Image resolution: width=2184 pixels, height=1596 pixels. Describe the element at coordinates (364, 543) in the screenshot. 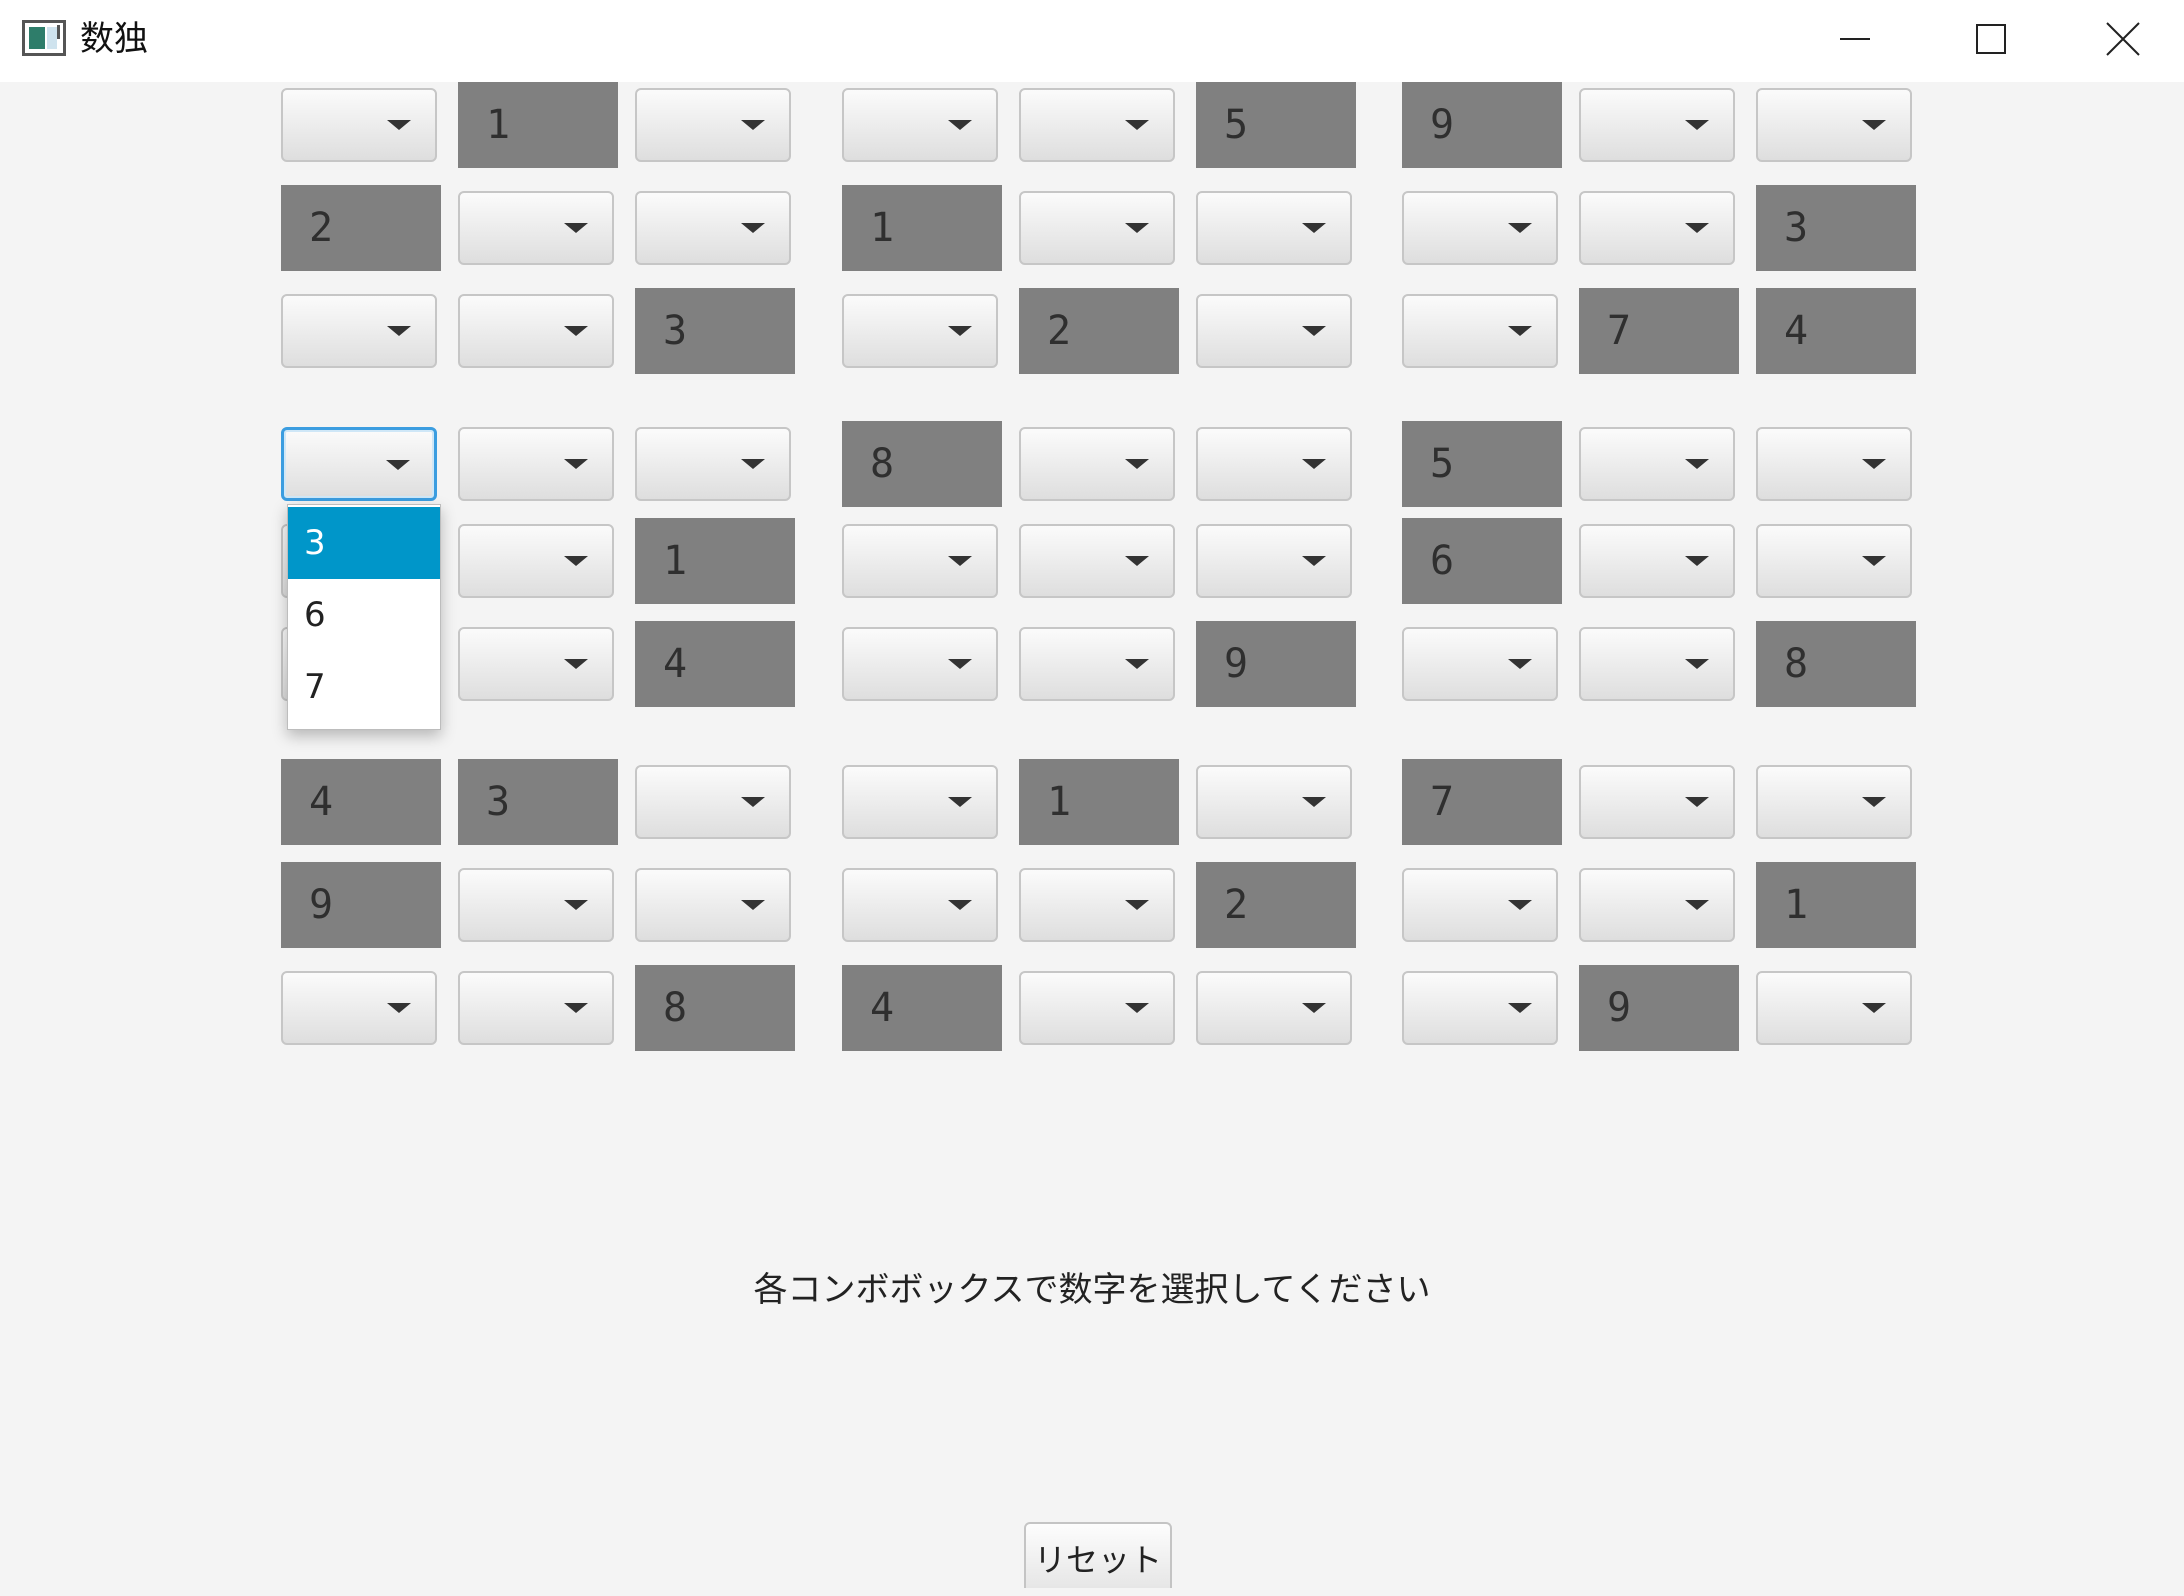

I see `dropdown-option: 3` at that location.